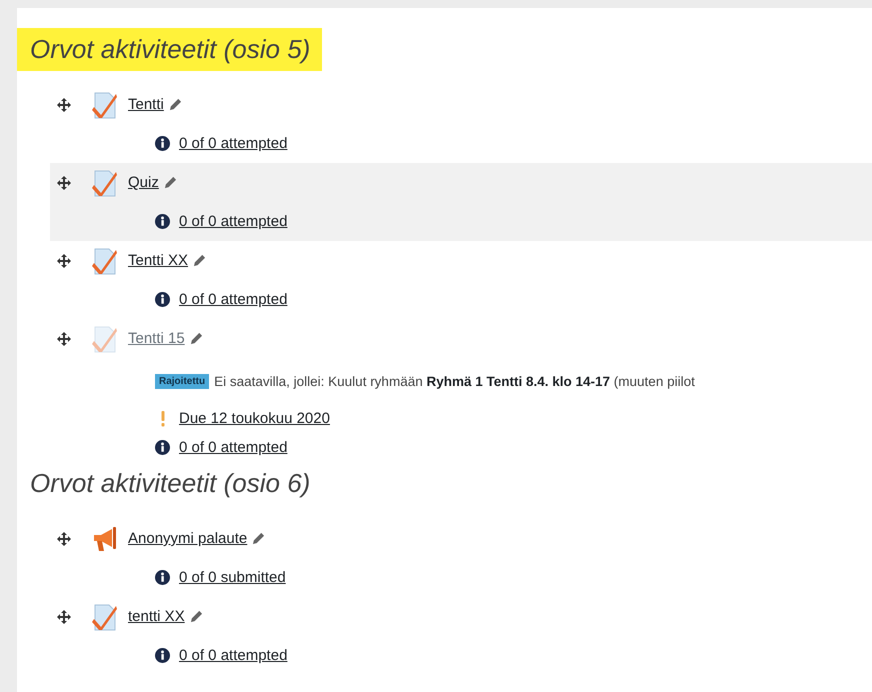  What do you see at coordinates (254, 418) in the screenshot?
I see `due-date-link: Due 12 toukokuu 2020` at bounding box center [254, 418].